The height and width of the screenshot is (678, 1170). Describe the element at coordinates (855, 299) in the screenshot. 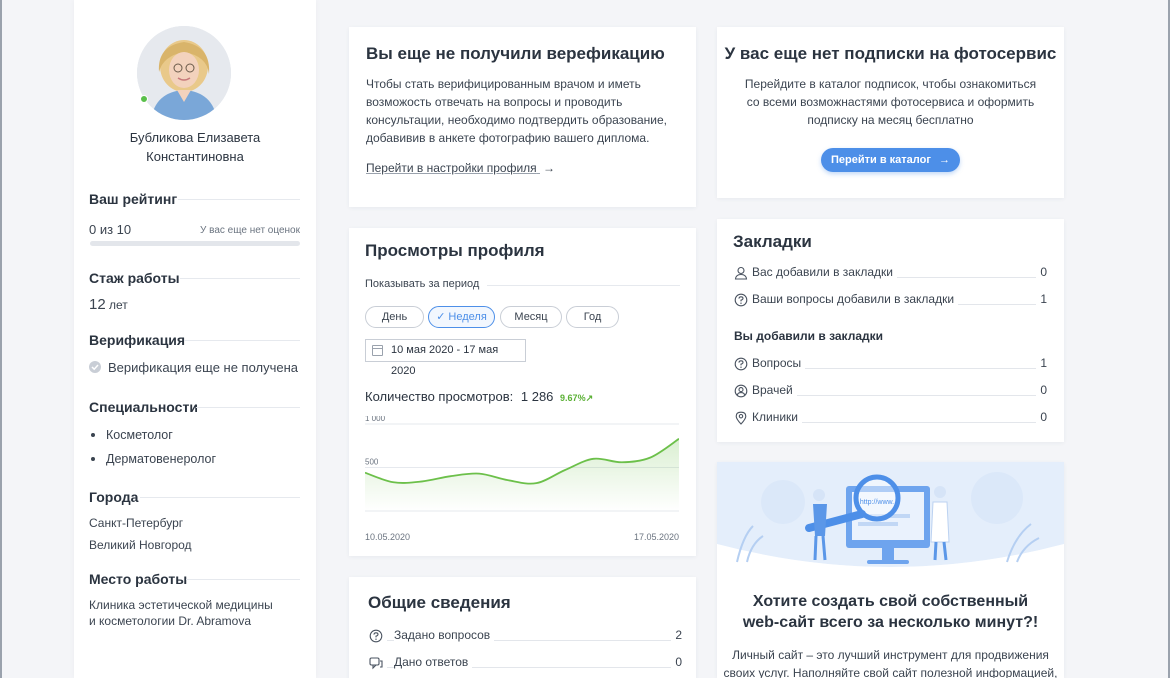

I see `row-label: Ваши вопросы добавили в закладки` at that location.